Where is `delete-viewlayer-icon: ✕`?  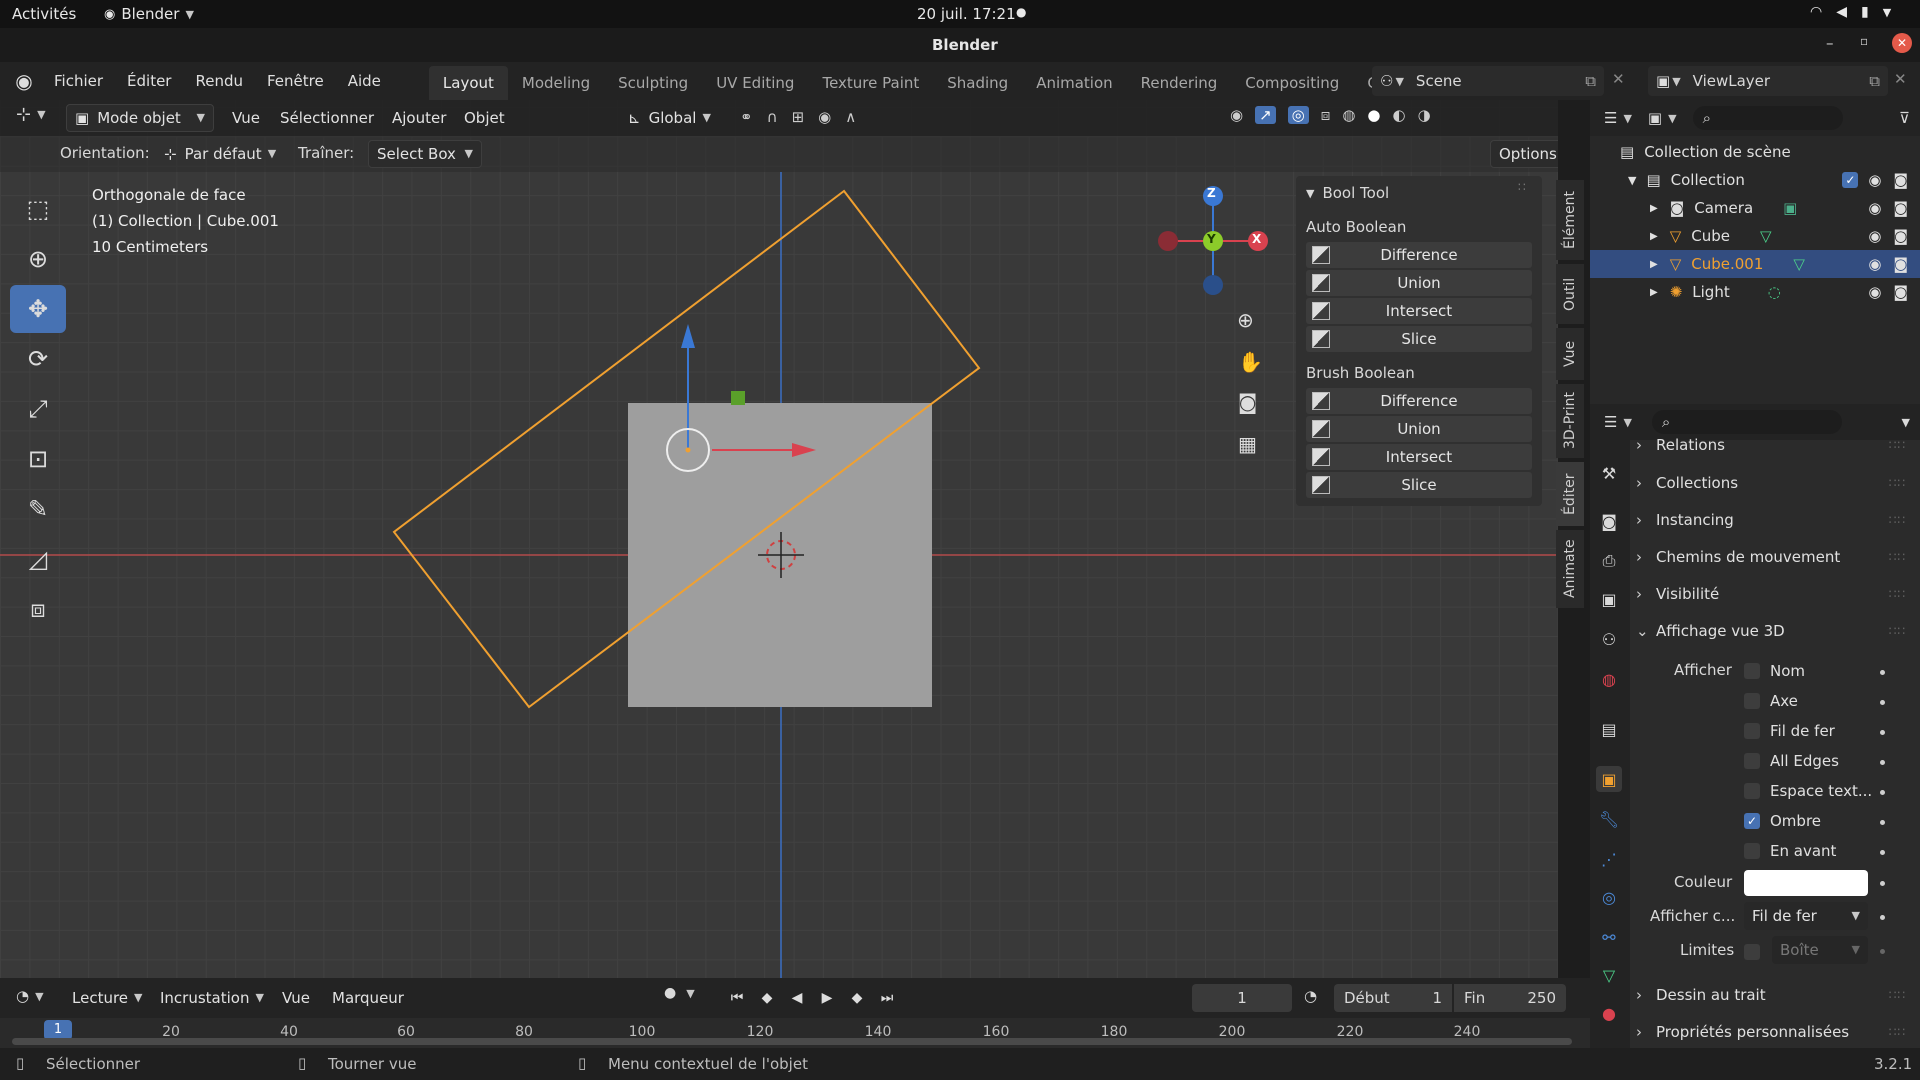 delete-viewlayer-icon: ✕ is located at coordinates (1900, 79).